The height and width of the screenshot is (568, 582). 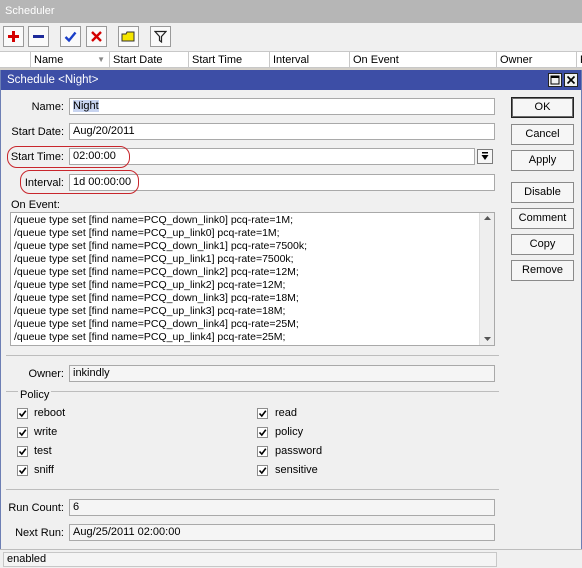 I want to click on column-header-run-count: R, so click(x=579, y=60).